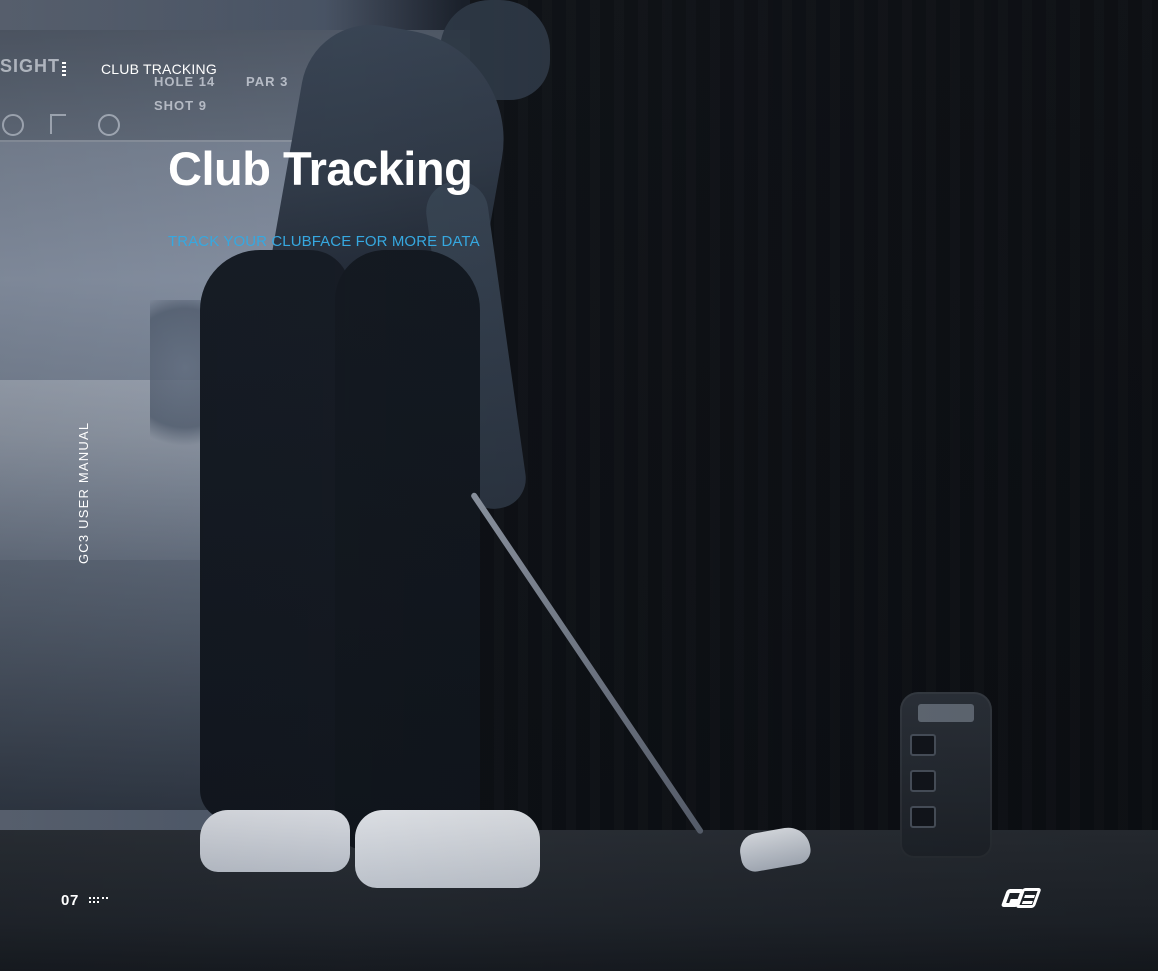 The width and height of the screenshot is (1158, 971). Describe the element at coordinates (275, 841) in the screenshot. I see `left-shoe` at that location.